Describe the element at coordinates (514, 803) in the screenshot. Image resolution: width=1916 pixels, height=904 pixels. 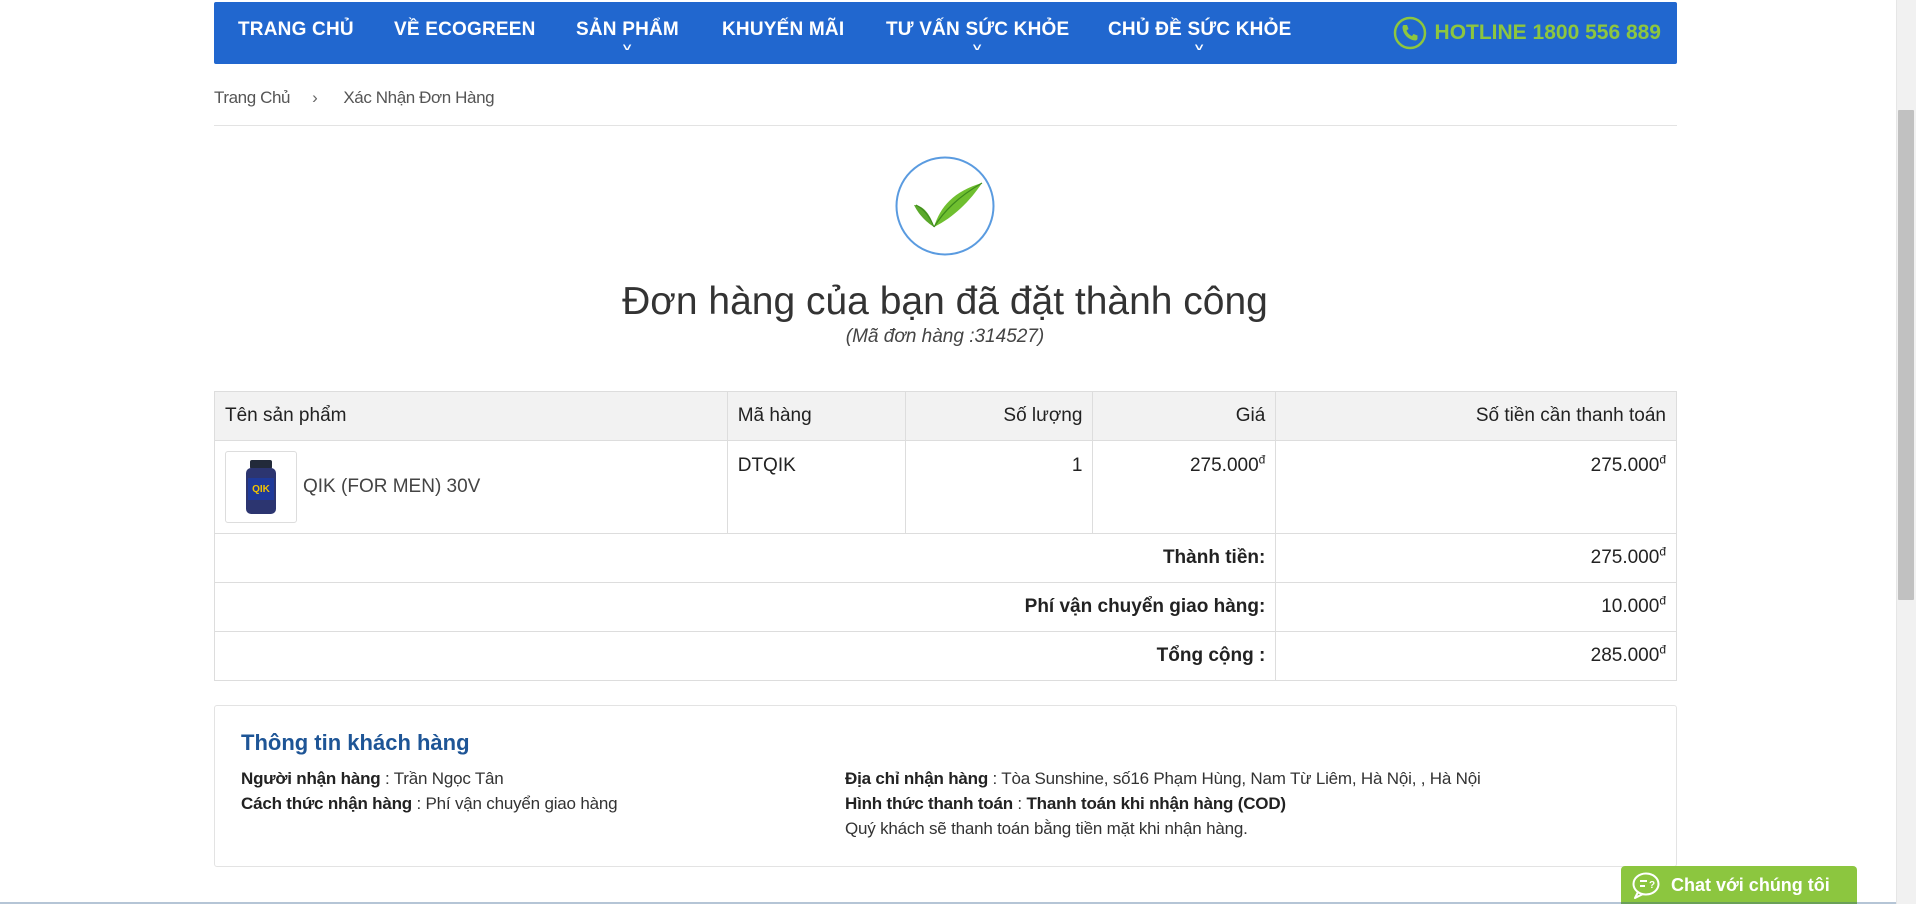
I see `delivery-method-value: : Phí vận chuyển giao hàng` at that location.